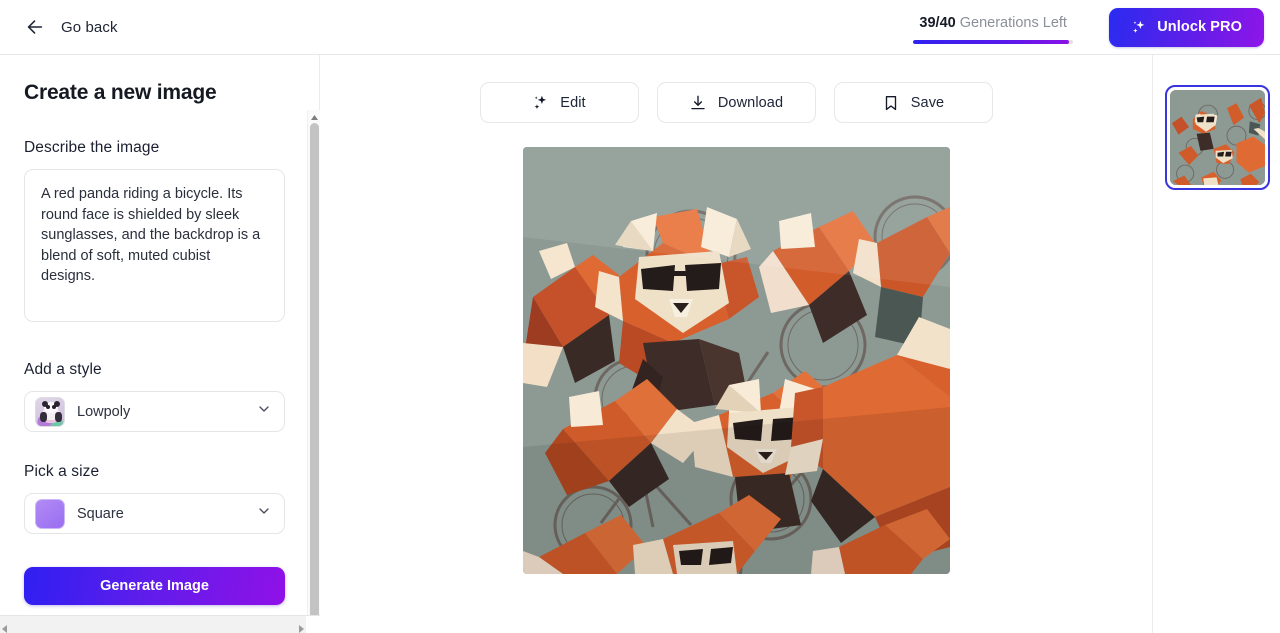 The height and width of the screenshot is (633, 1280). What do you see at coordinates (1217, 344) in the screenshot?
I see `history-rail` at bounding box center [1217, 344].